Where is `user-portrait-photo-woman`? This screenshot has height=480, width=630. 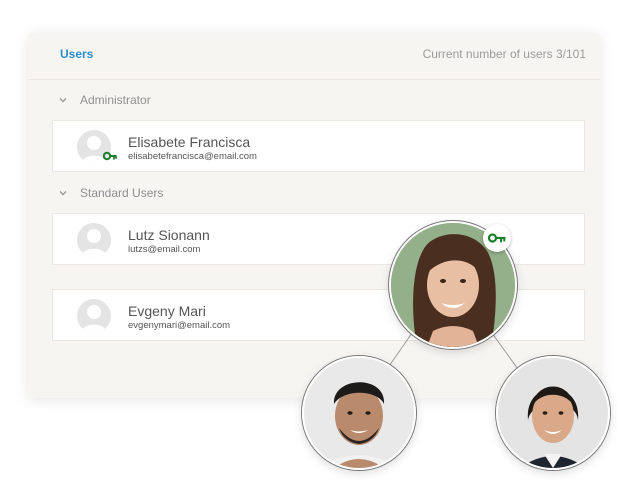 user-portrait-photo-woman is located at coordinates (553, 413).